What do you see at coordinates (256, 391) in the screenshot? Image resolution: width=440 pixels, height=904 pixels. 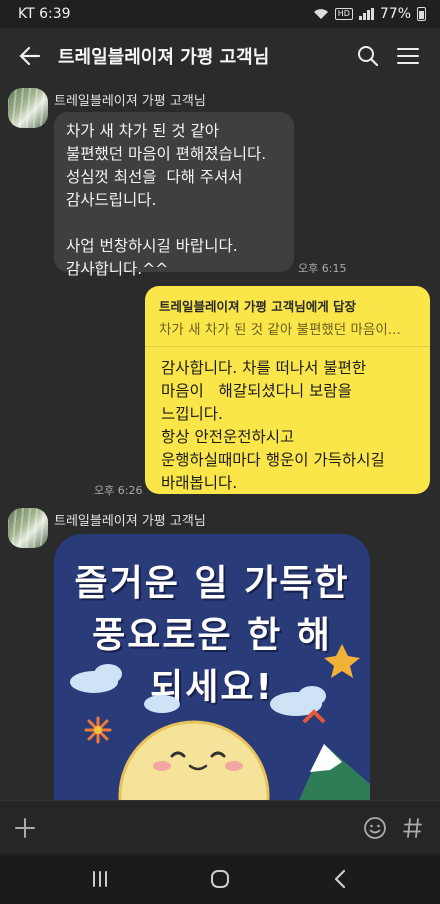 I see `message-line: 마음이 해갈되셨다니 보람을` at bounding box center [256, 391].